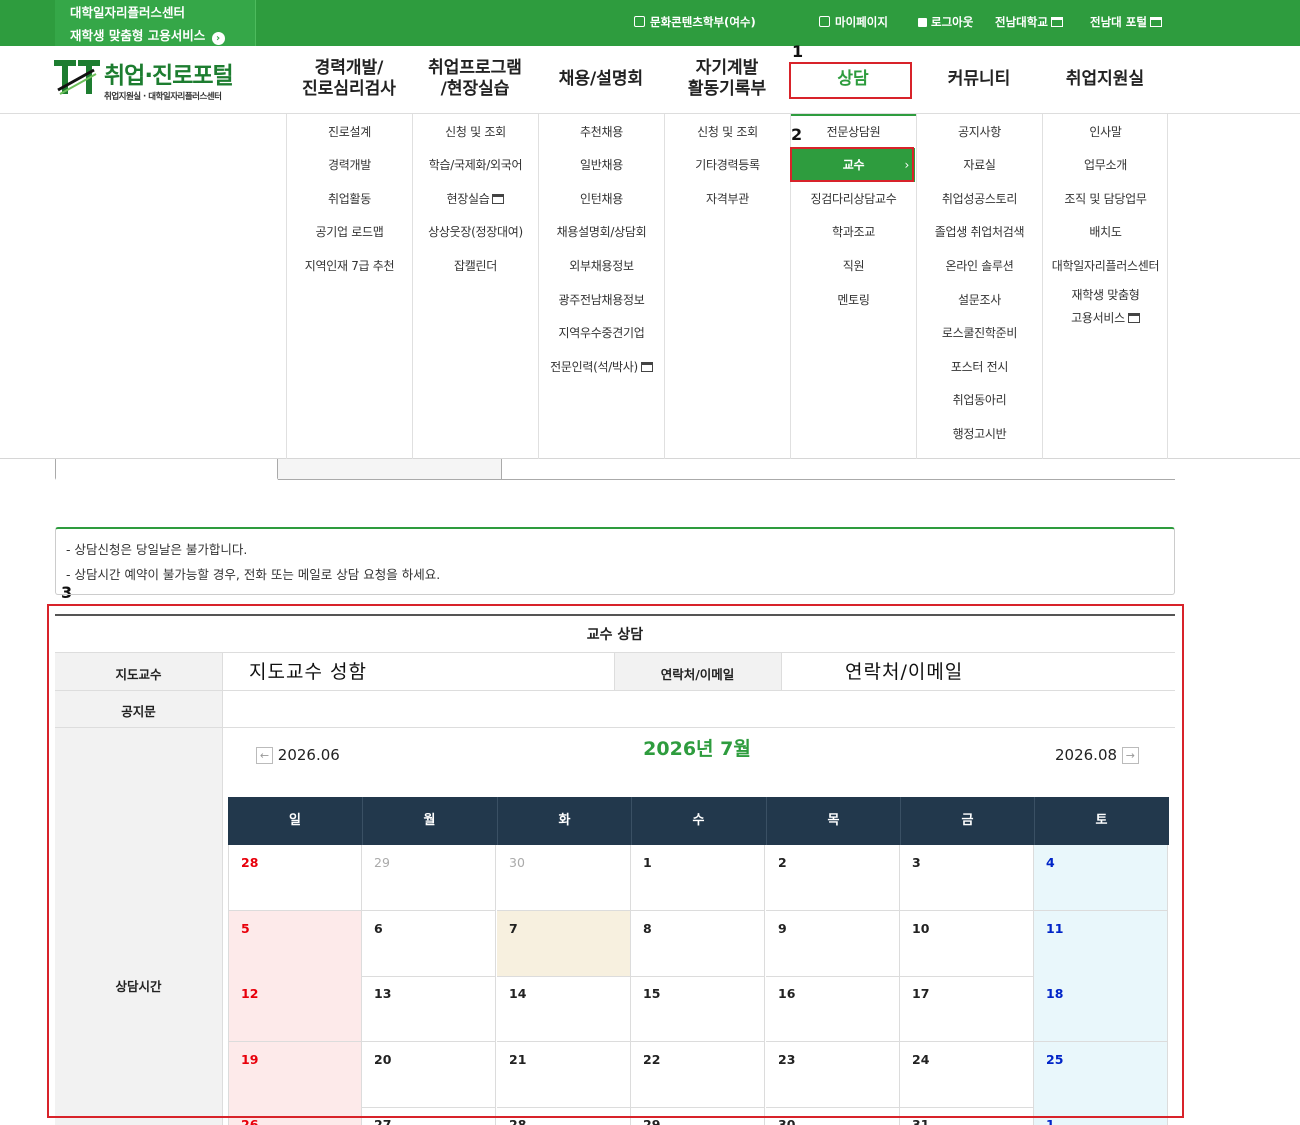 The width and height of the screenshot is (1300, 1125). What do you see at coordinates (383, 1121) in the screenshot?
I see `calendar-day-number: 27` at bounding box center [383, 1121].